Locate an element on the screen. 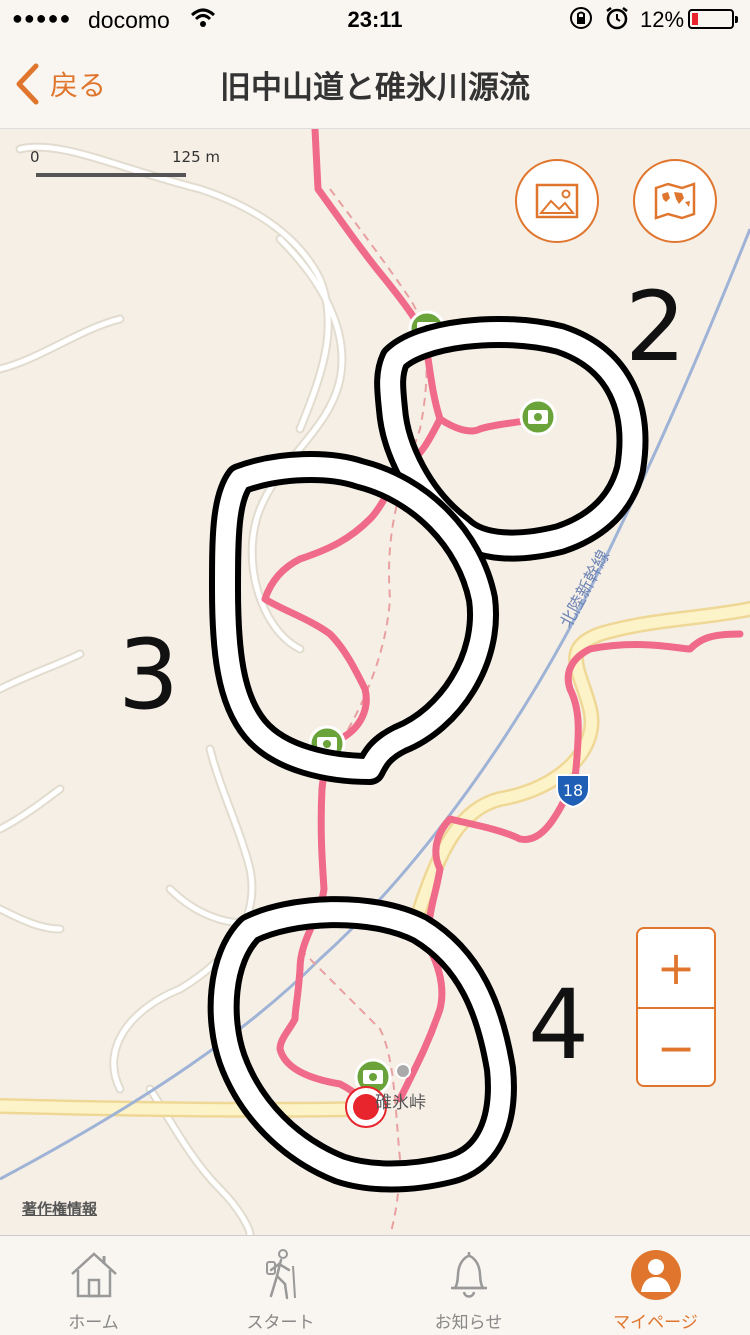  rotation-lock-icon is located at coordinates (581, 21).